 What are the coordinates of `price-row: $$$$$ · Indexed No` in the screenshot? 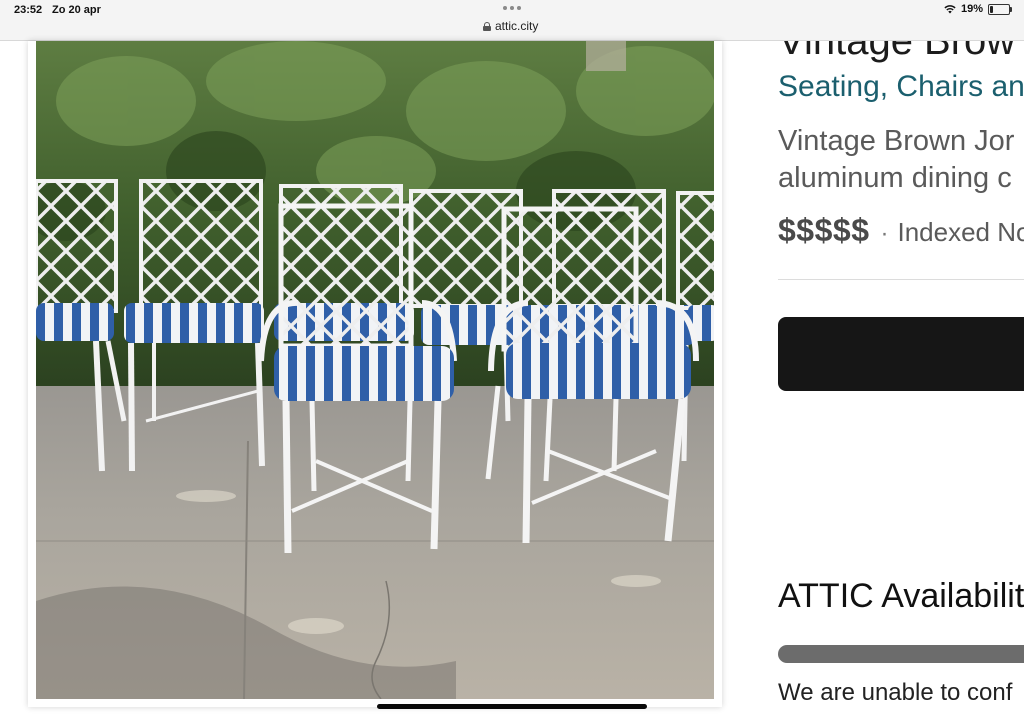 It's located at (901, 230).